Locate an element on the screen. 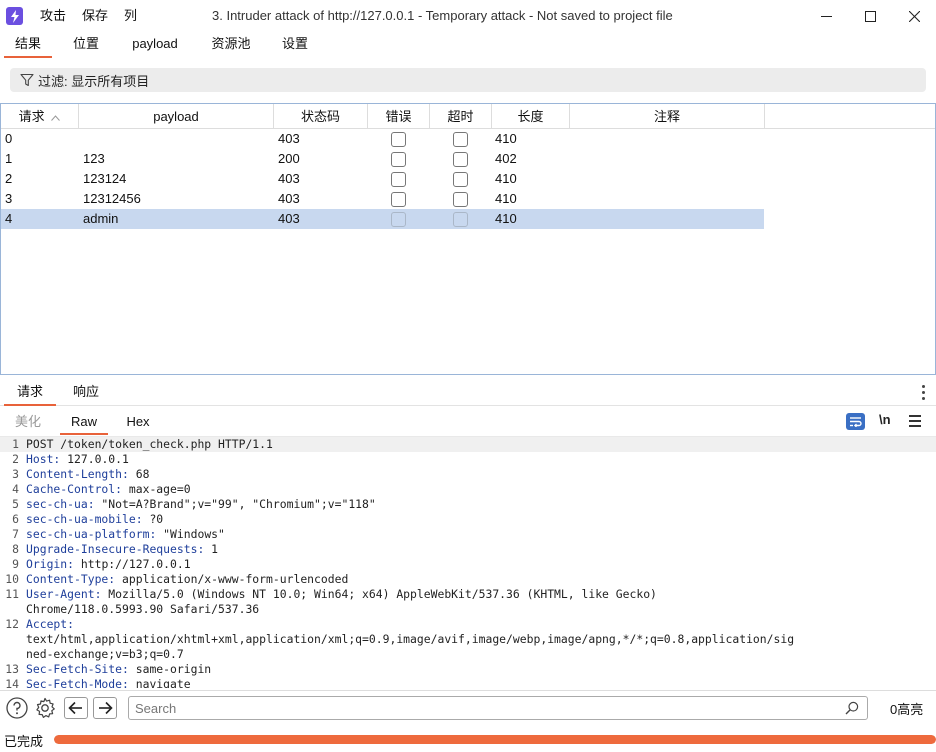  word-wrap-button is located at coordinates (855, 421).